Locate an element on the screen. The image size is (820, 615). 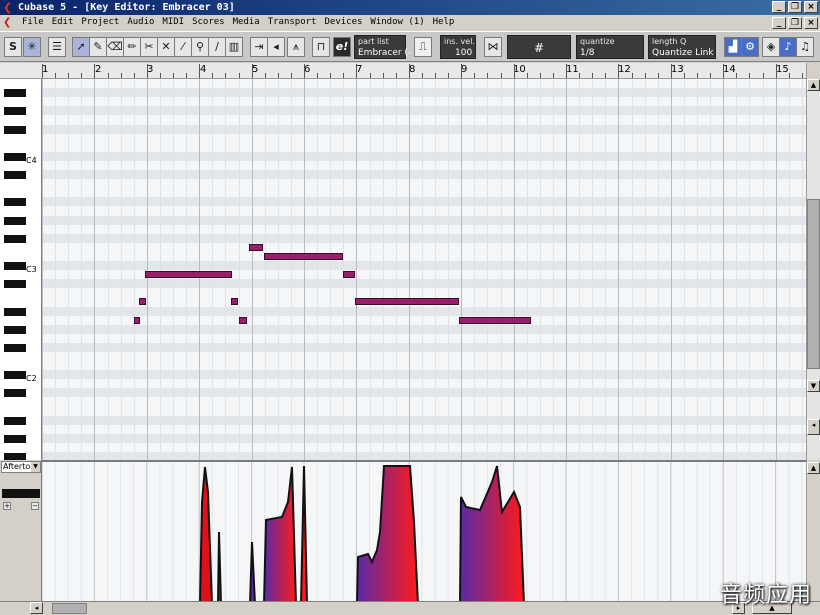
piano-keyboard: C4 C3 C2 is located at coordinates (21, 269).